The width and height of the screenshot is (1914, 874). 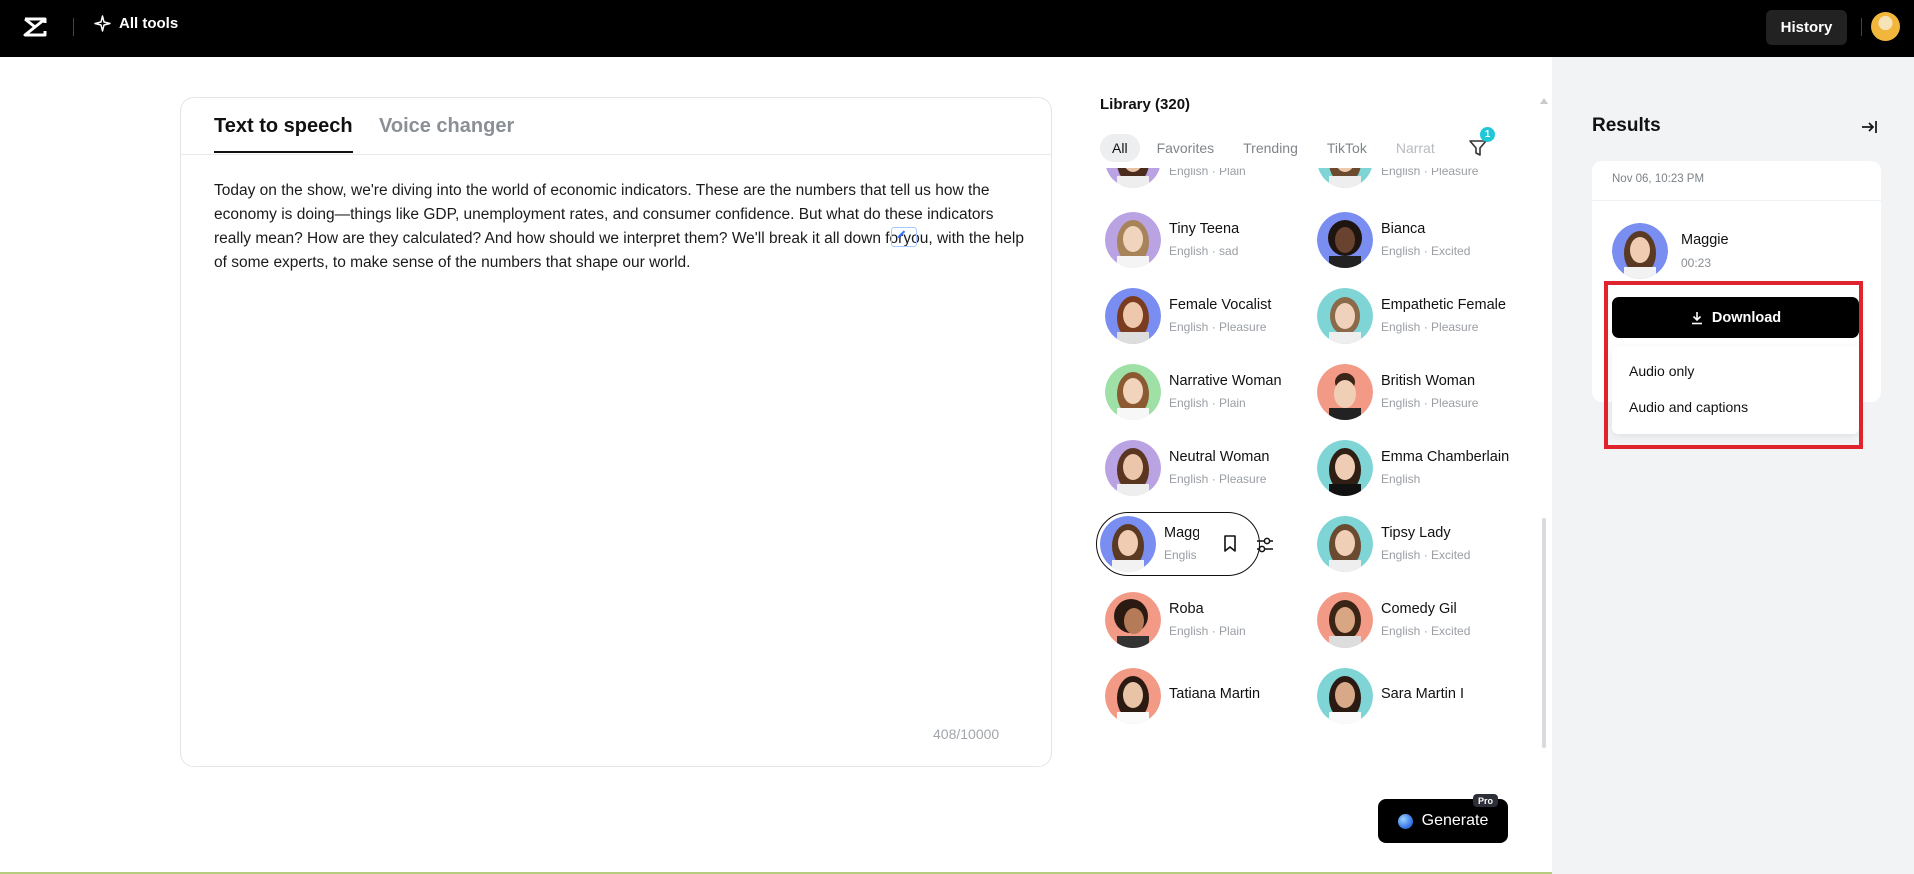 I want to click on voice-item-female-vocalist: Female Vocalist English · Pleasure, so click(x=1202, y=316).